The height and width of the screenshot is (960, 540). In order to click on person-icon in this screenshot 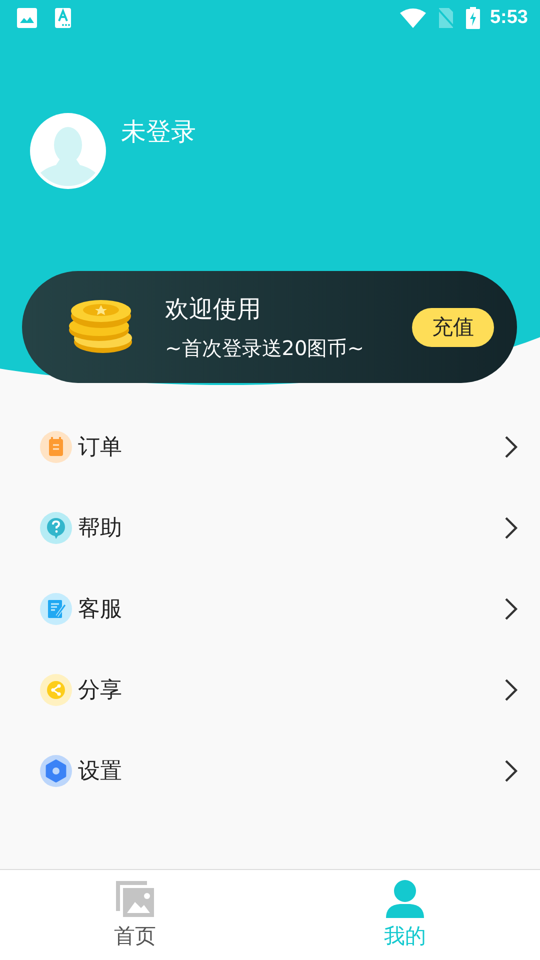, I will do `click(405, 899)`.